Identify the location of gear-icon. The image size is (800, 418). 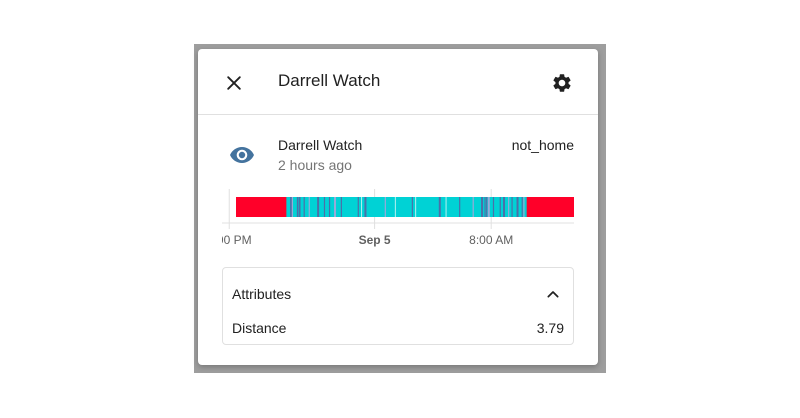
(562, 83).